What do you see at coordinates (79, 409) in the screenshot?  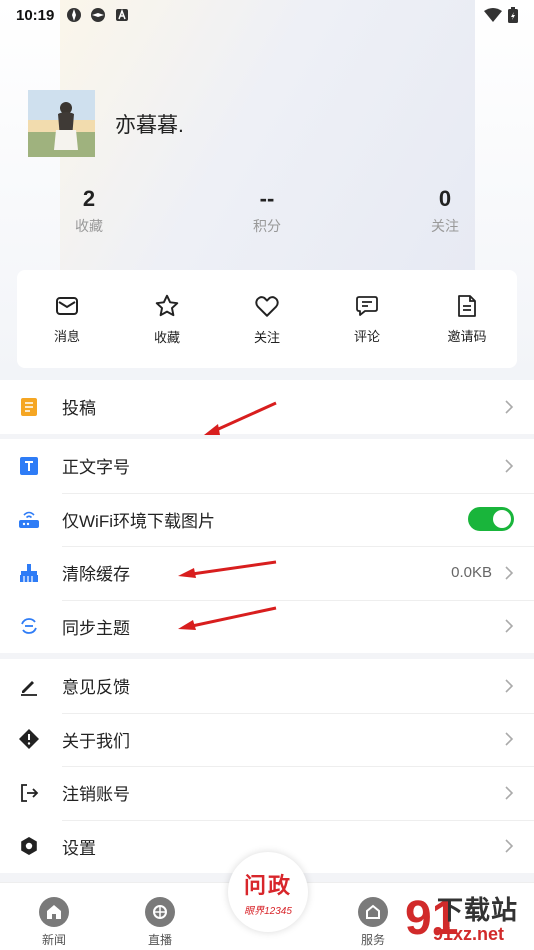 I see `menu-item-label: 投稿` at bounding box center [79, 409].